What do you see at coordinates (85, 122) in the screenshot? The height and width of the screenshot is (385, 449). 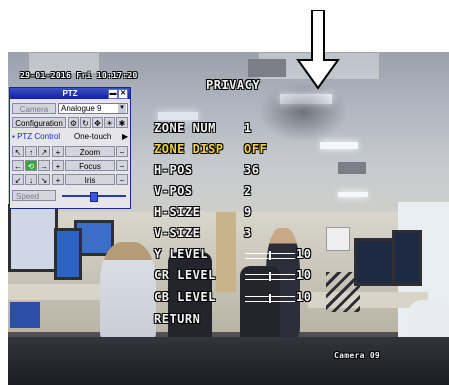 I see `patrol-icon: ↻` at bounding box center [85, 122].